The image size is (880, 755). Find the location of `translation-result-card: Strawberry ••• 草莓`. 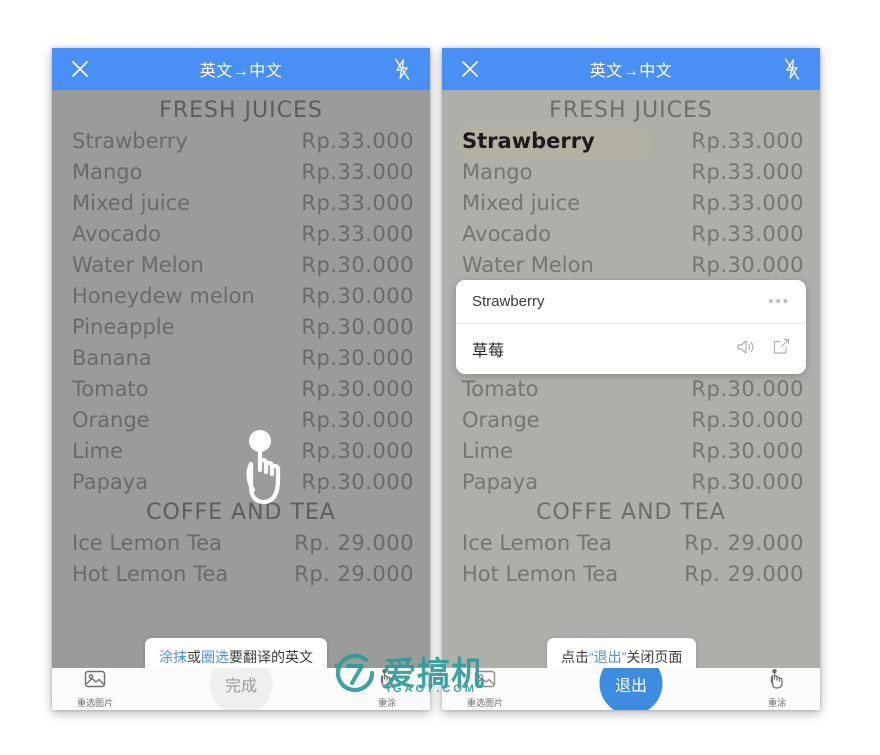

translation-result-card: Strawberry ••• 草莓 is located at coordinates (631, 327).